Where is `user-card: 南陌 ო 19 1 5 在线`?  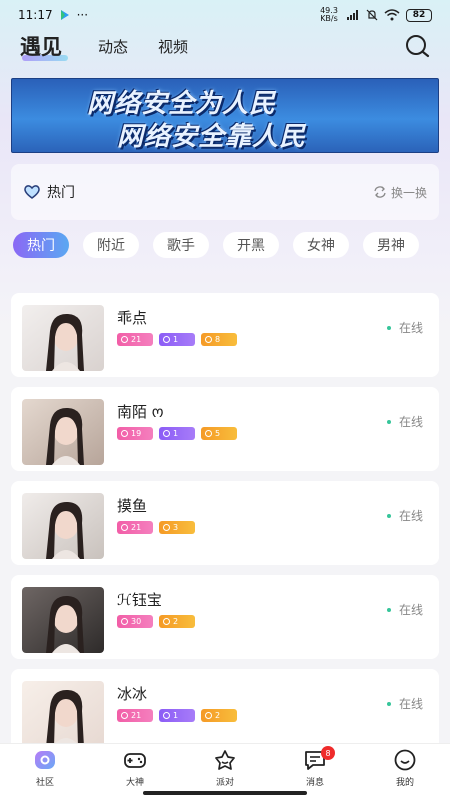
user-card: 南陌 ო 19 1 5 在线 is located at coordinates (225, 429).